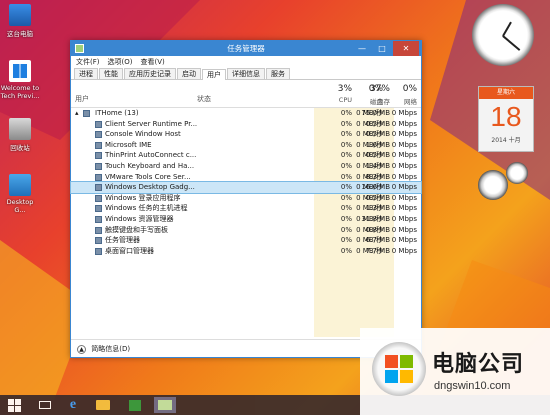  I want to click on tab-users: 用户, so click(214, 74).